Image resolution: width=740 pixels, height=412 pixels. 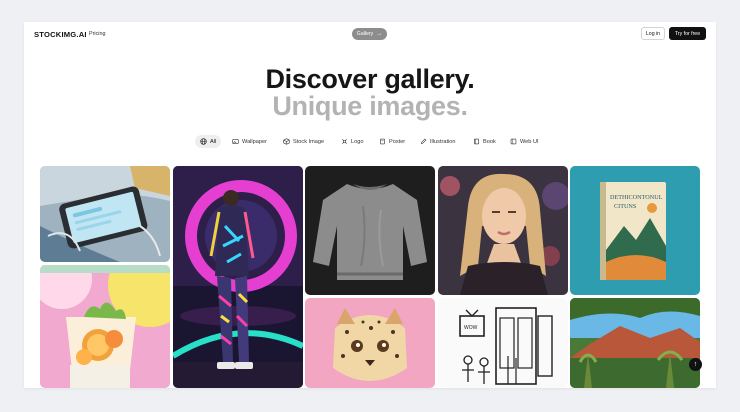 I want to click on tab-web-ui: Web UI, so click(x=524, y=141).